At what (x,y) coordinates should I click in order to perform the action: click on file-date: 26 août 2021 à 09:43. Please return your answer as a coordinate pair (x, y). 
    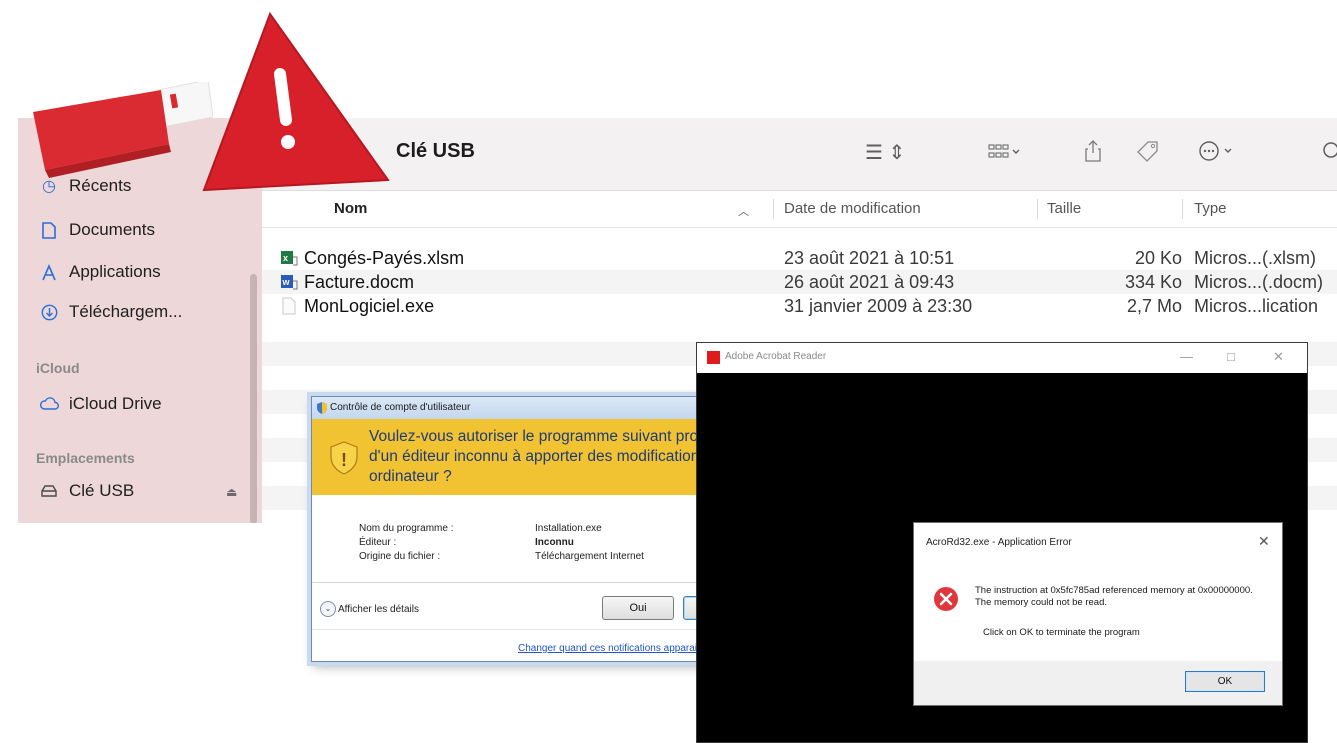
    Looking at the image, I should click on (869, 282).